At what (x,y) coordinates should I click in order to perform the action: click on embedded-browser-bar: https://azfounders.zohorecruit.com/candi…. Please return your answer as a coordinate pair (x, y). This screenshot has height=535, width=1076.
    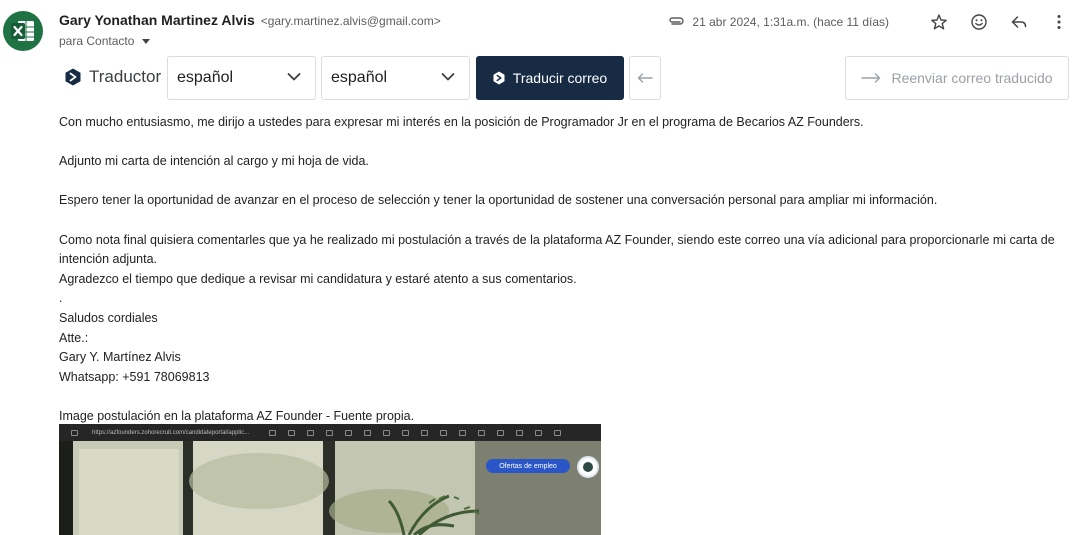
    Looking at the image, I should click on (330, 432).